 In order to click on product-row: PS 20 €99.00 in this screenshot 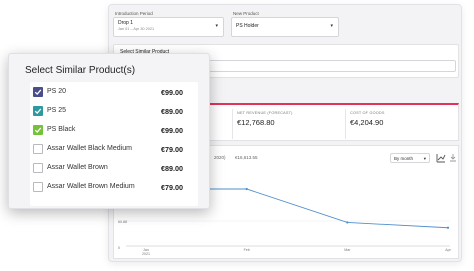, I will do `click(114, 93)`.